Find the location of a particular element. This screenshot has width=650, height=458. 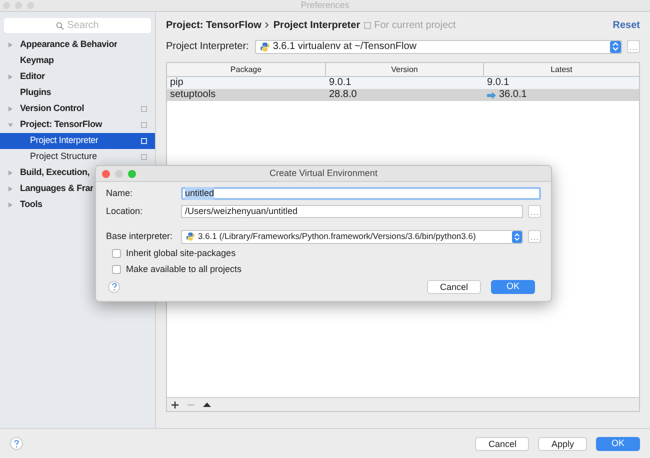

search-placeholder: Search is located at coordinates (83, 26).